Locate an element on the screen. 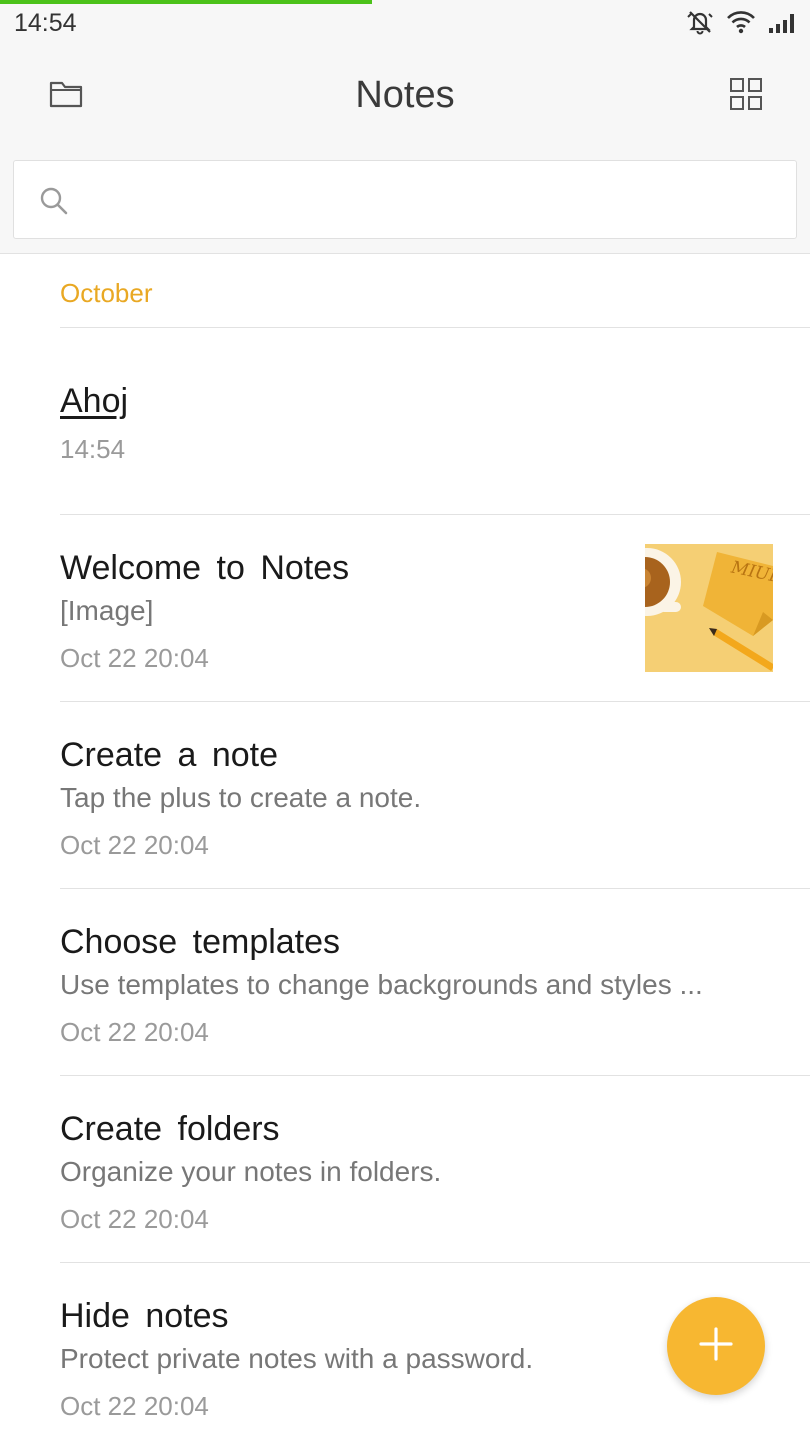  add-note-button is located at coordinates (716, 1346).